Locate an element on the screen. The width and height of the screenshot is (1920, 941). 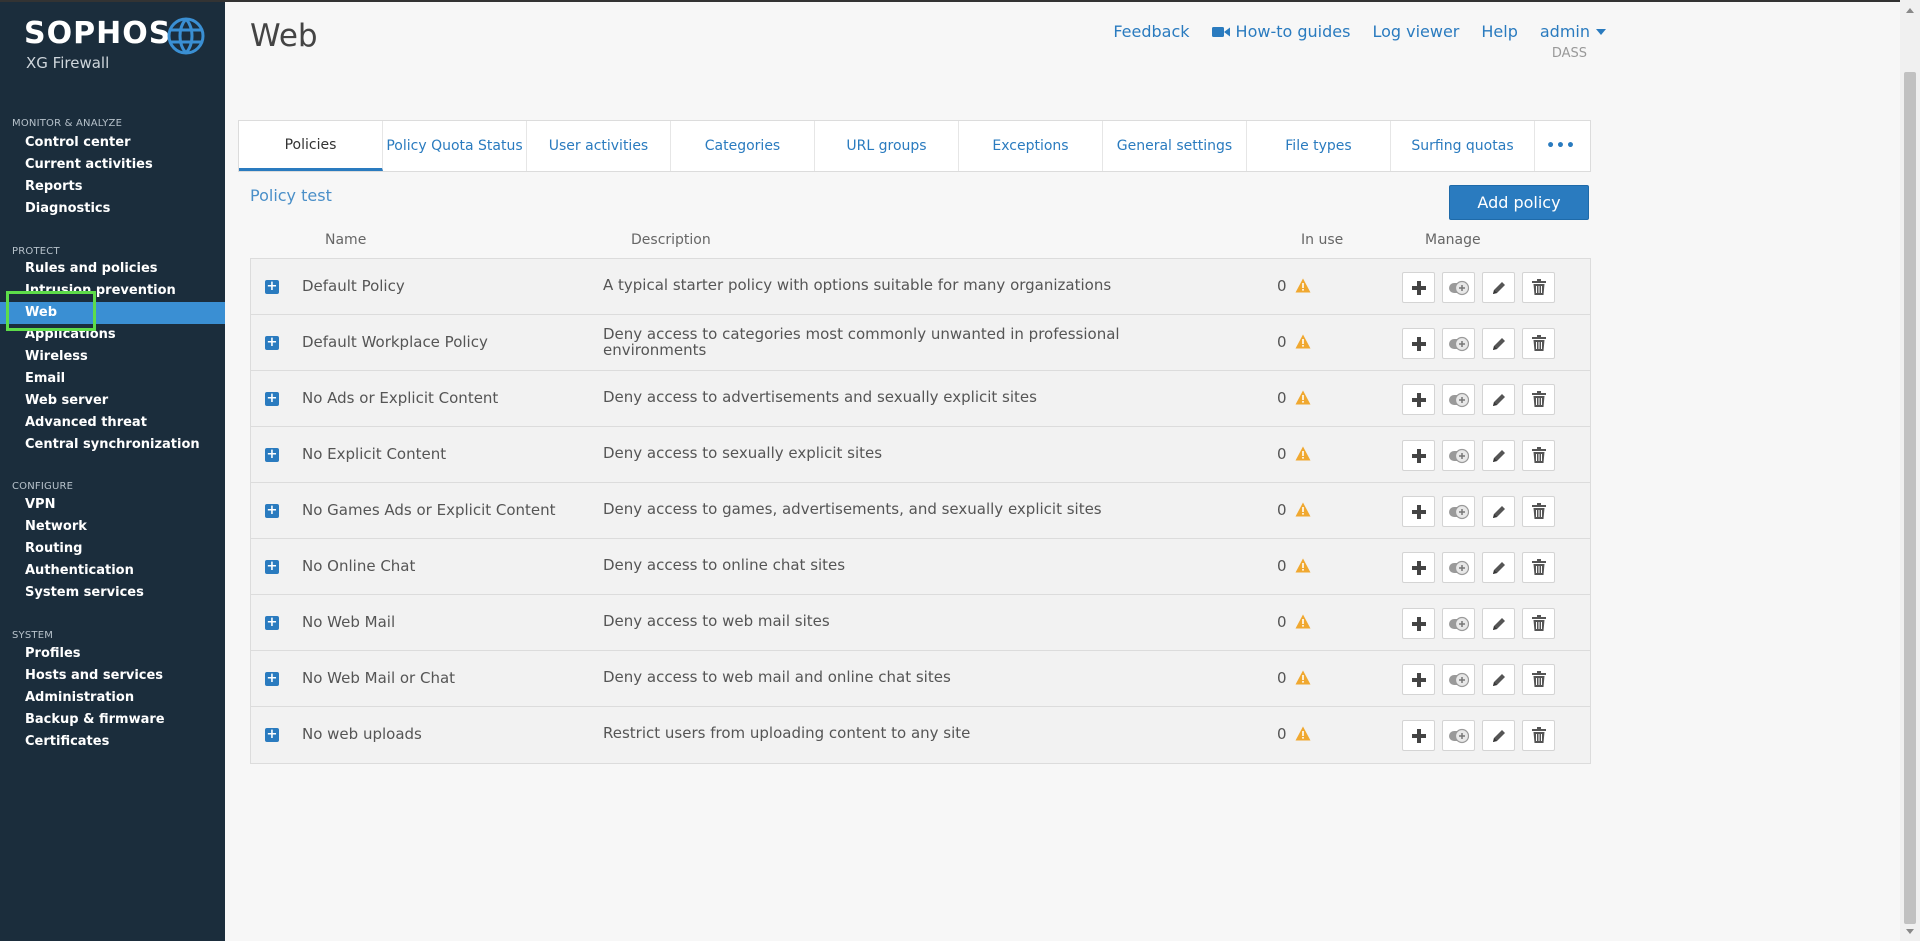
sidebar-item-central-synchronization: Central synchronization is located at coordinates (112, 445).